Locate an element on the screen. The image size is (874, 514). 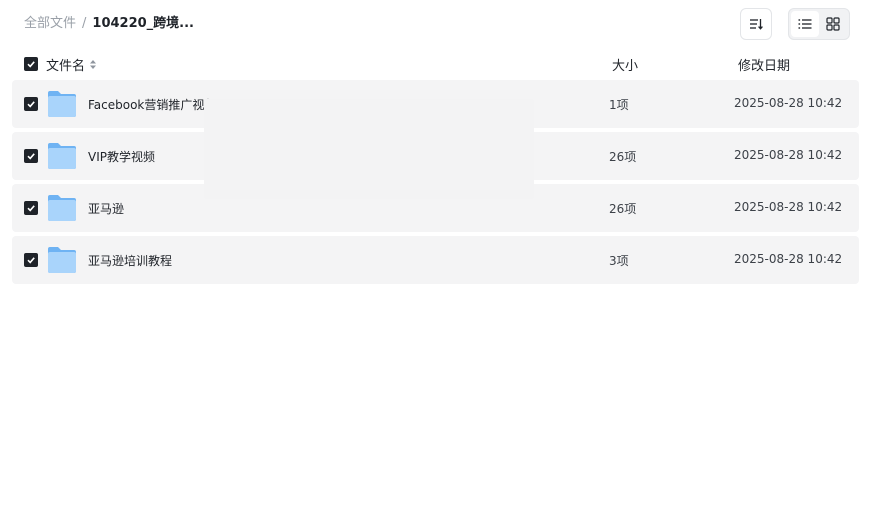
grid-view-icon is located at coordinates (833, 24).